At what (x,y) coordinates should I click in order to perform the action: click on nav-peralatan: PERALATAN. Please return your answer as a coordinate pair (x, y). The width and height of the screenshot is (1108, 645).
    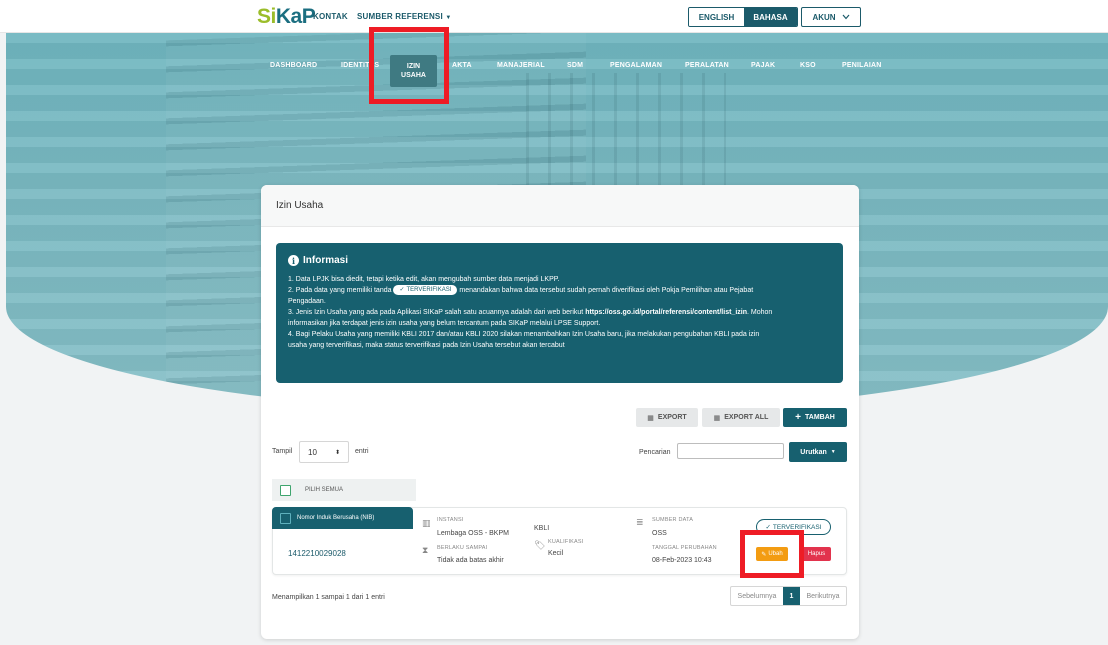
    Looking at the image, I should click on (707, 65).